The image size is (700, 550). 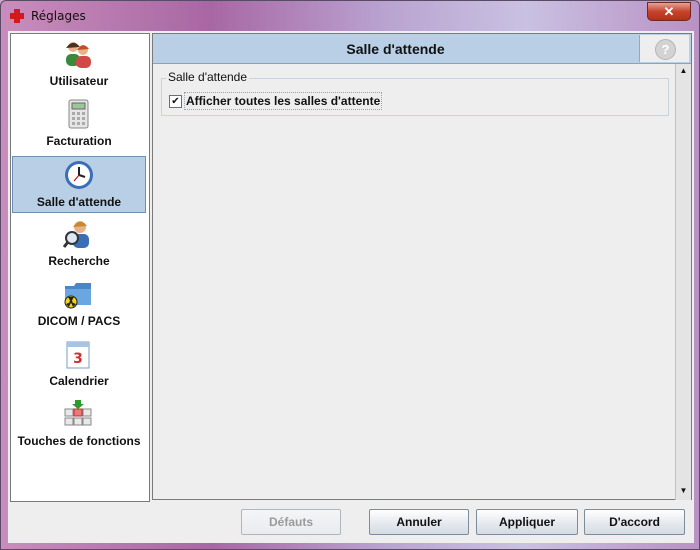 I want to click on sidebar-item-label: Calendrier, so click(x=79, y=381).